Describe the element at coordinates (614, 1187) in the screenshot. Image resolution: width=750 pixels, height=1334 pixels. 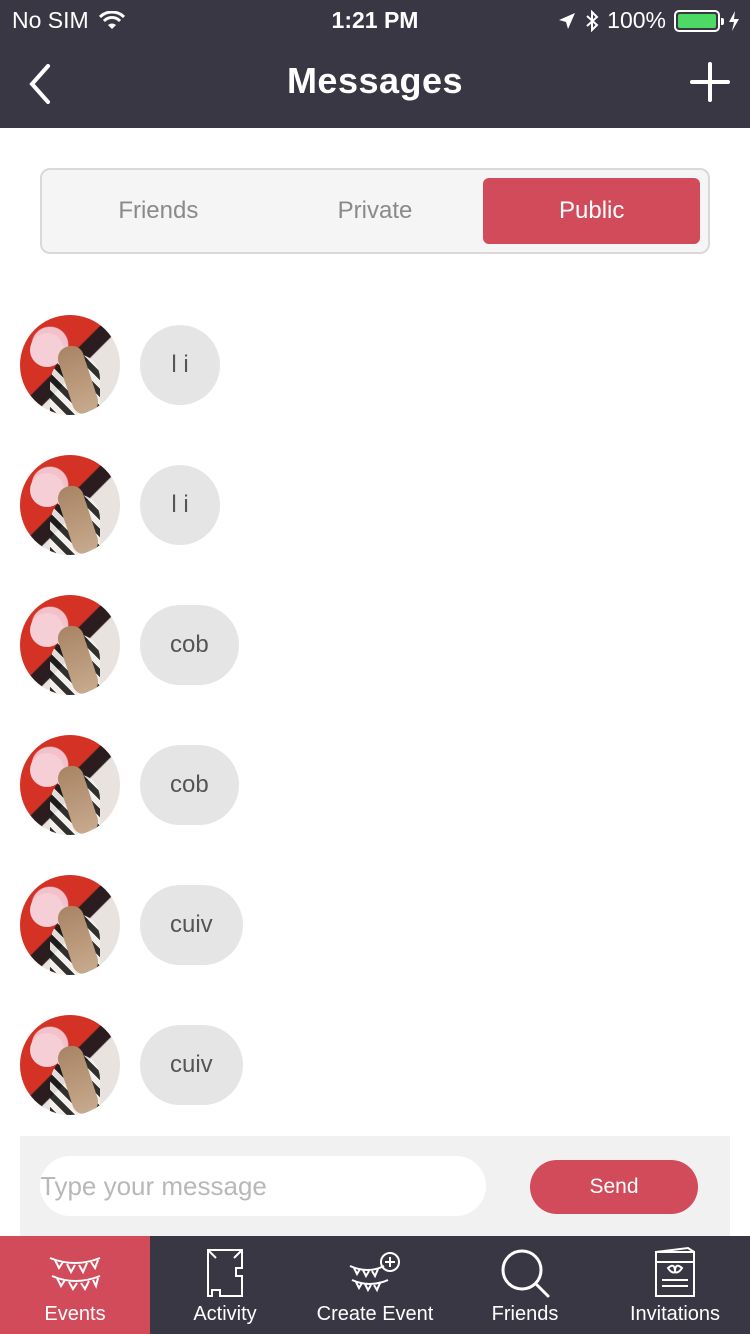
I see `send-button: Send` at that location.